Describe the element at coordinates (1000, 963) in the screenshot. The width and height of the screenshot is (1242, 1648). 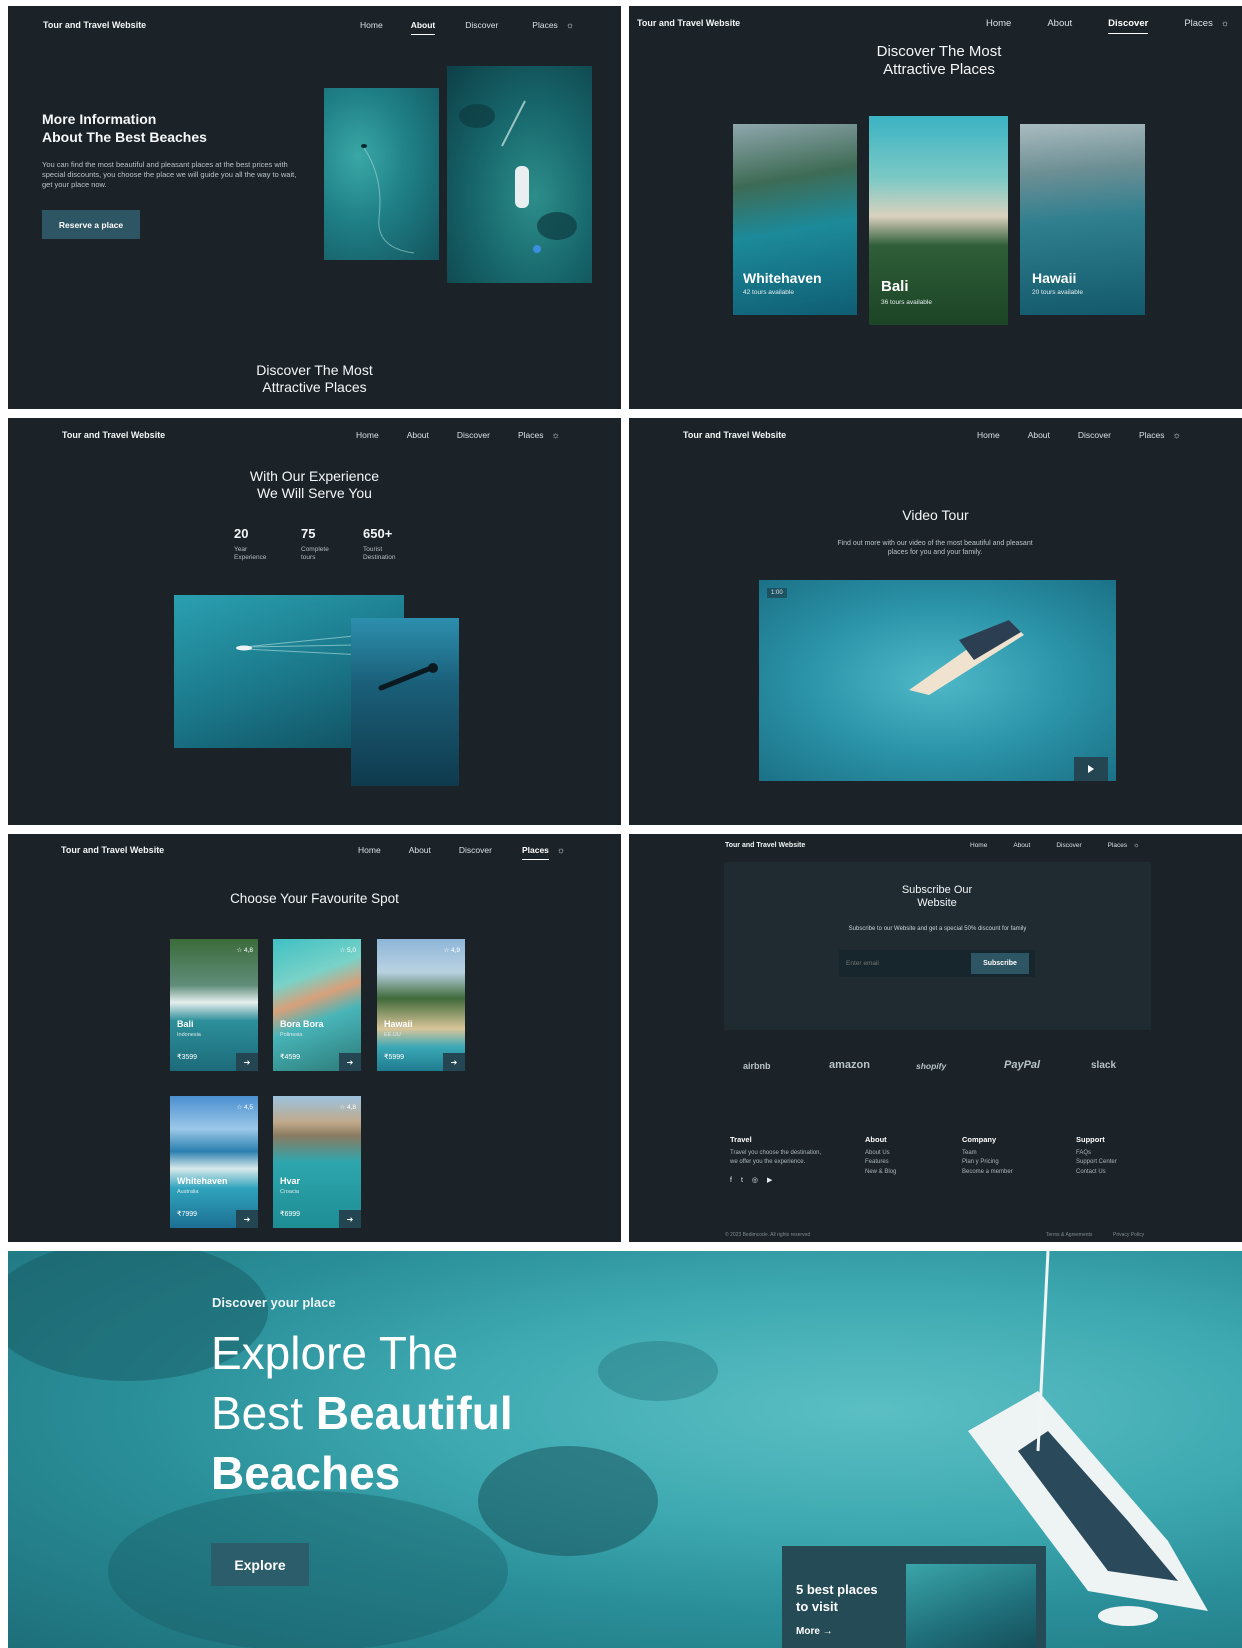
I see `subscribe-button: Subscribe` at that location.